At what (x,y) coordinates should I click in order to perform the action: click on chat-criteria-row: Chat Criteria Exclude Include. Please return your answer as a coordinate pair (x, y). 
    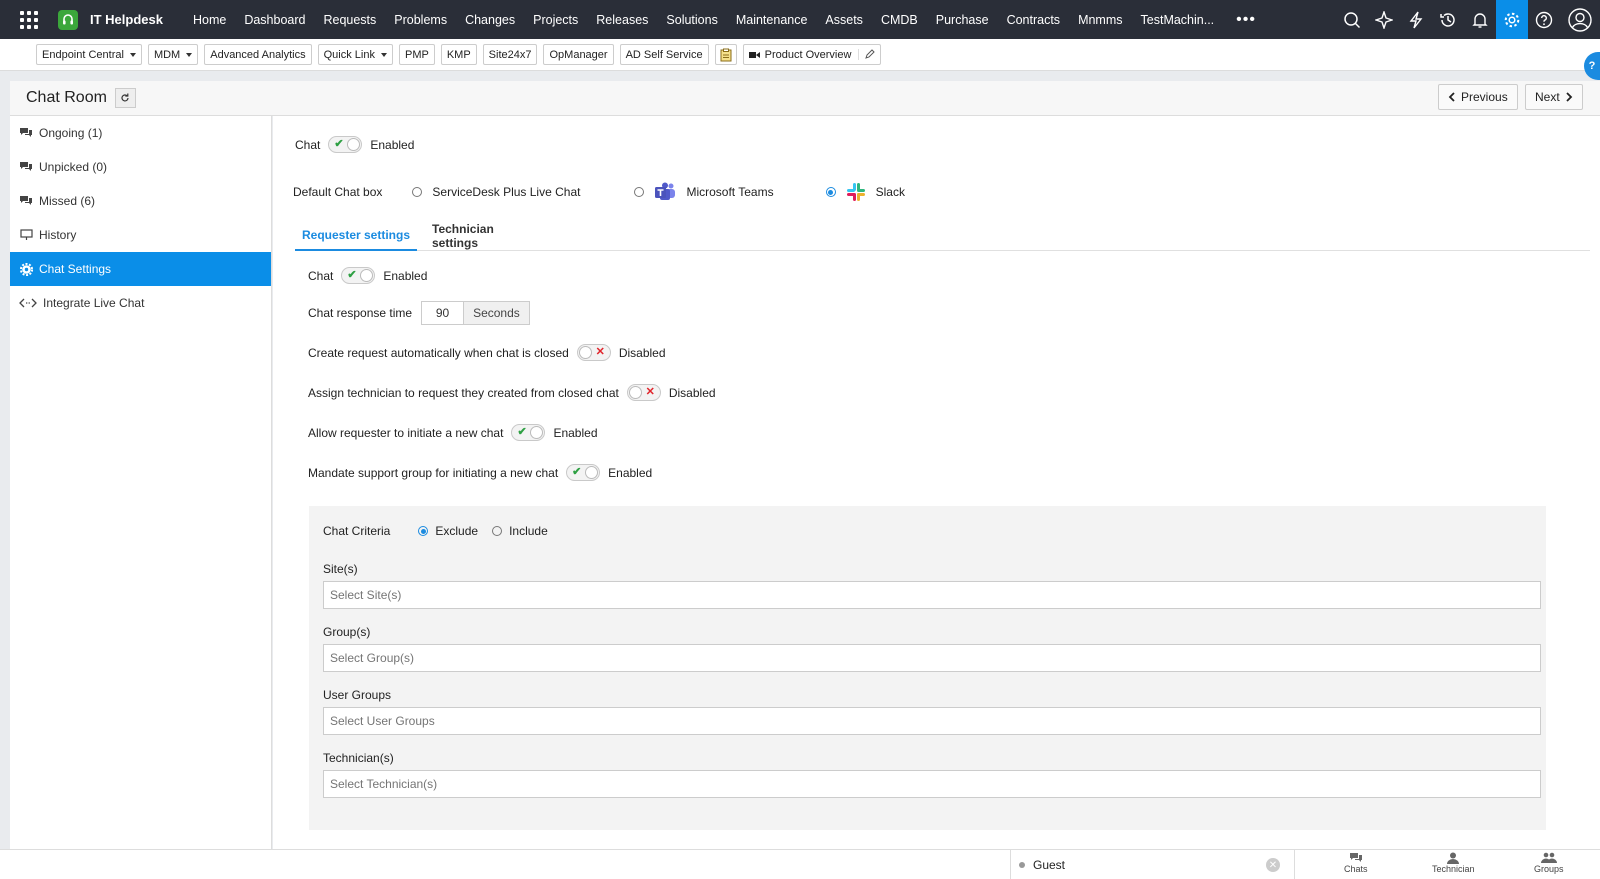
    Looking at the image, I should click on (435, 531).